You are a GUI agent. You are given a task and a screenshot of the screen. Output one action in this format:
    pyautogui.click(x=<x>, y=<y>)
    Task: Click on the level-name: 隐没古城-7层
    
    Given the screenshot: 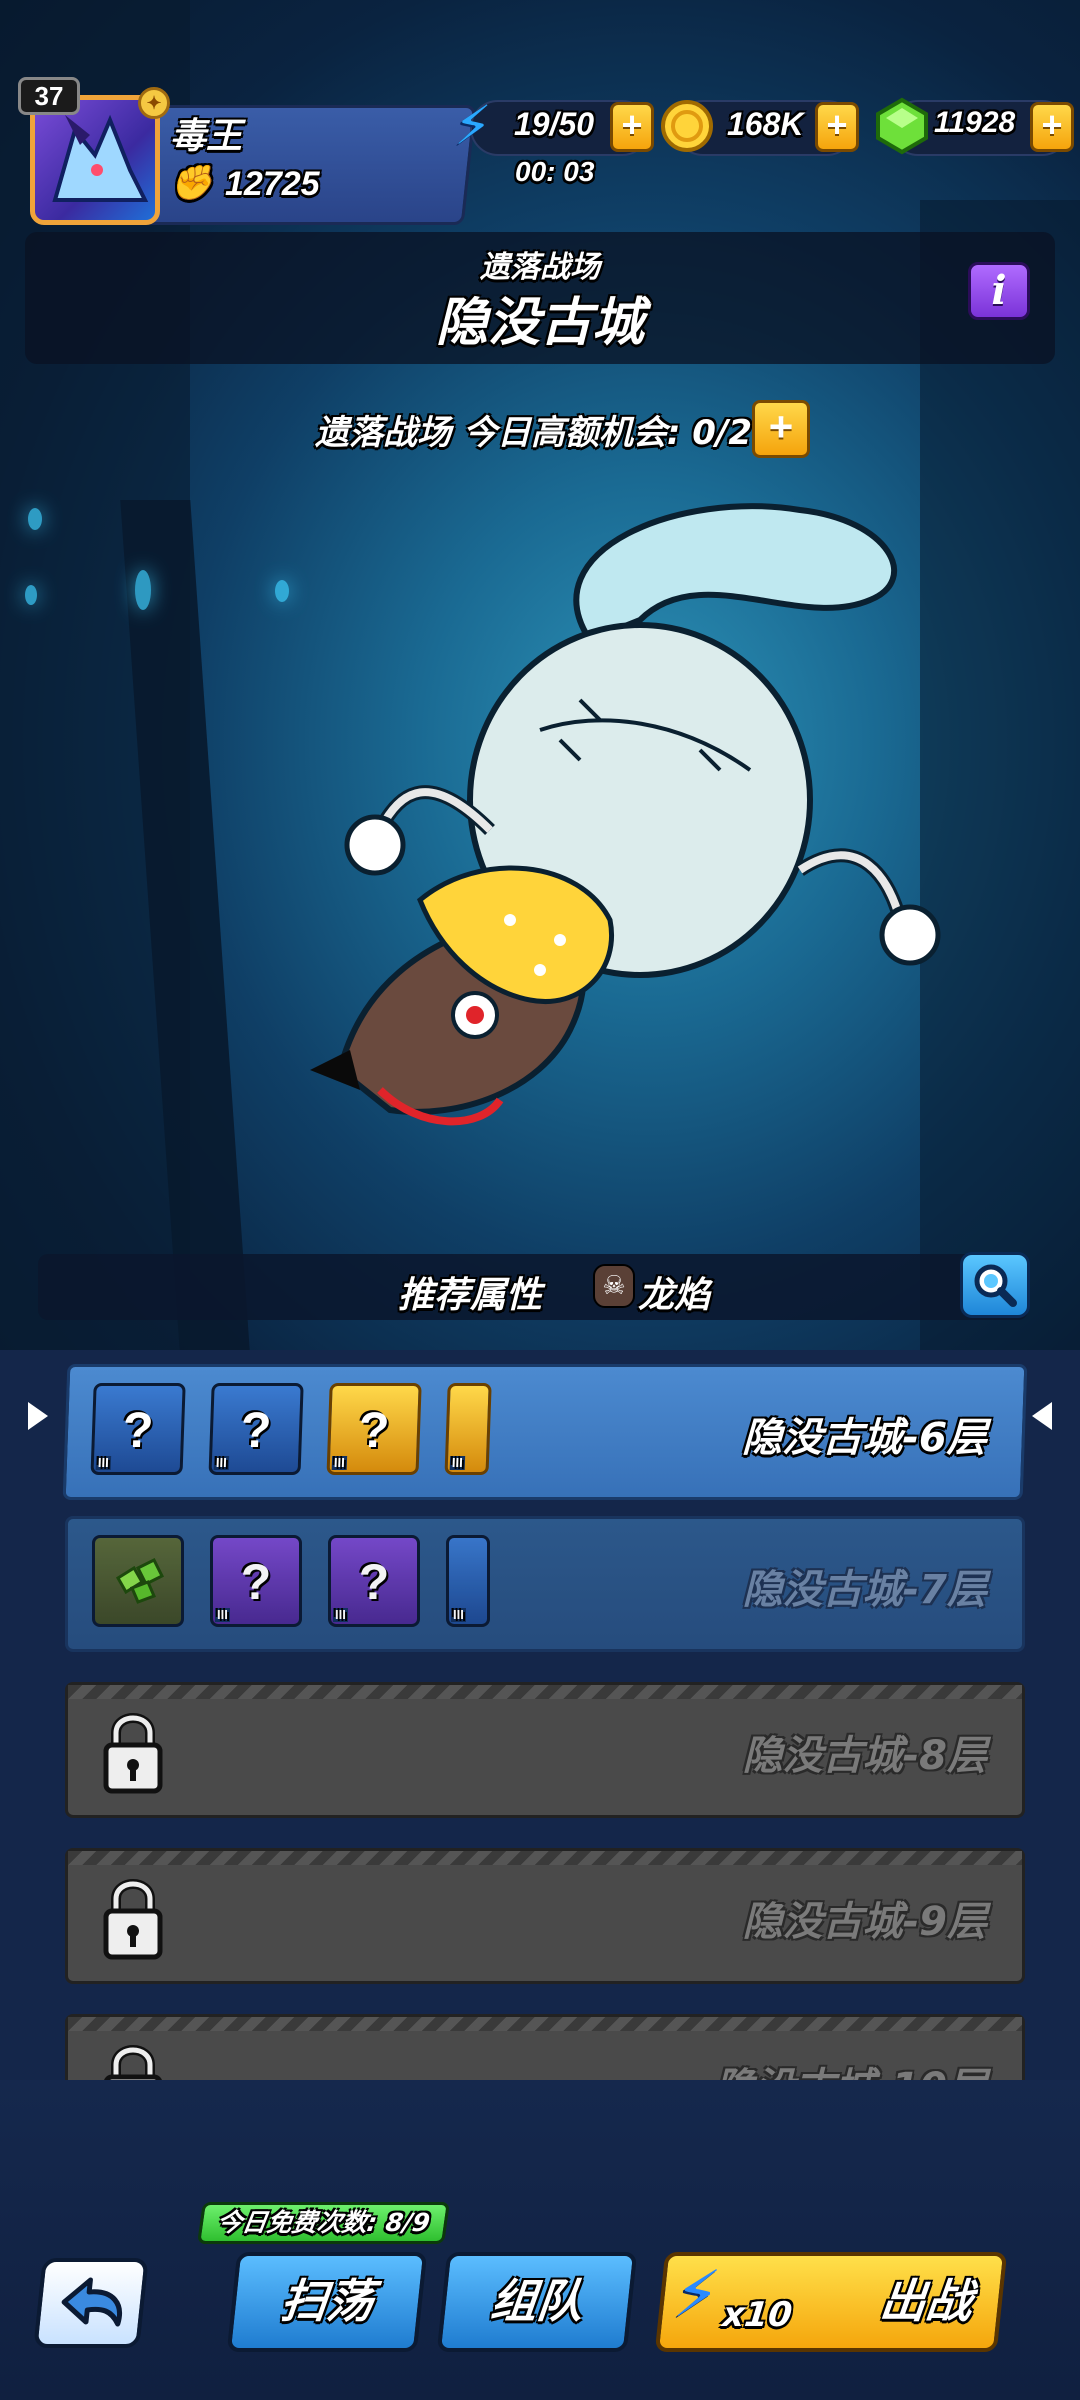 What is the action you would take?
    pyautogui.click(x=864, y=1590)
    